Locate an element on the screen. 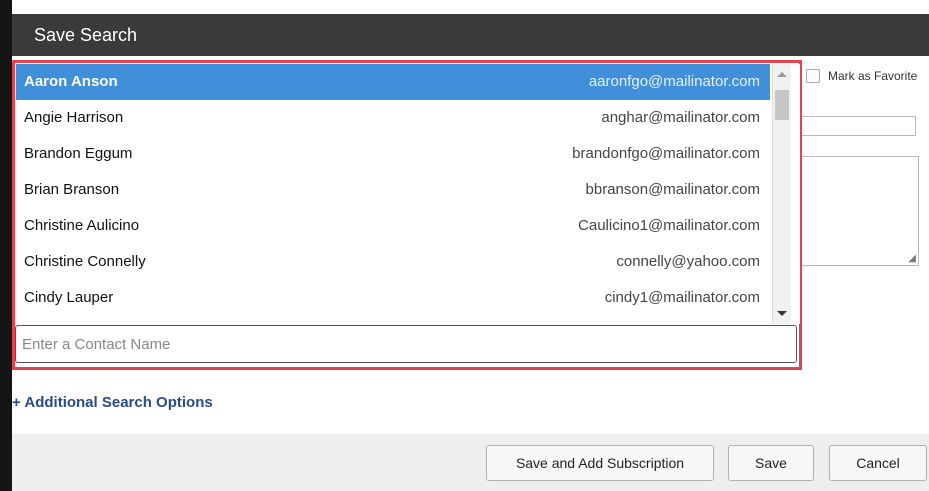 This screenshot has width=929, height=491. contact-name: Aaron Anson is located at coordinates (71, 81).